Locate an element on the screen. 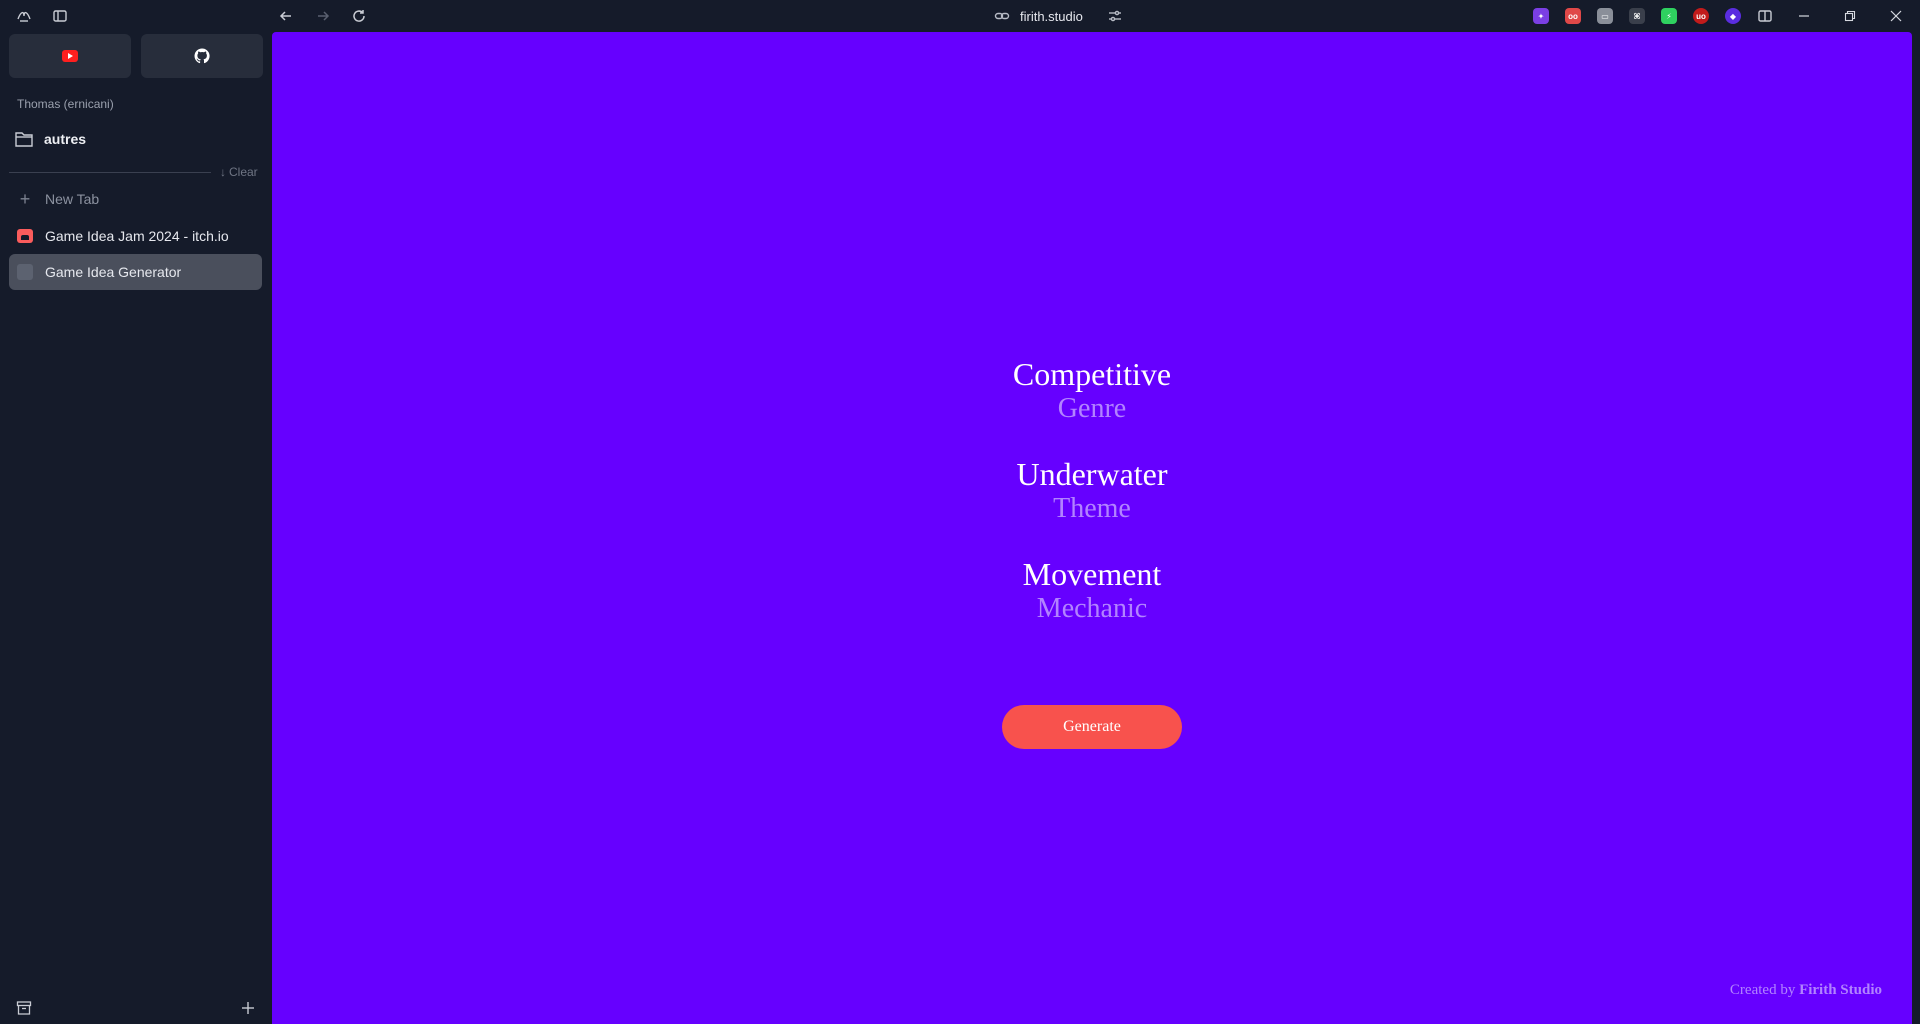 Image resolution: width=1920 pixels, height=1024 pixels. tab-title: Game Idea Generator is located at coordinates (113, 272).